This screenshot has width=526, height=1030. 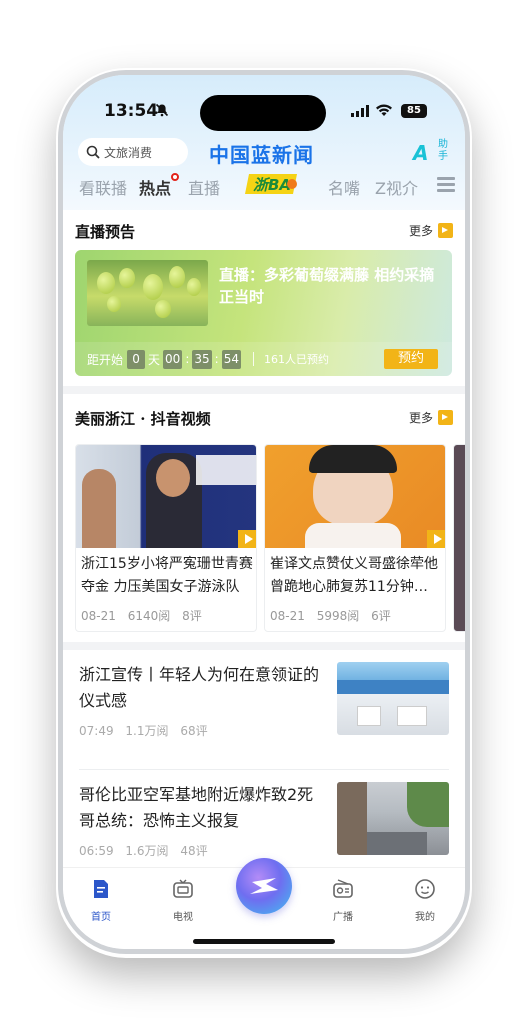 I want to click on hot-badge-dot, so click(x=175, y=177).